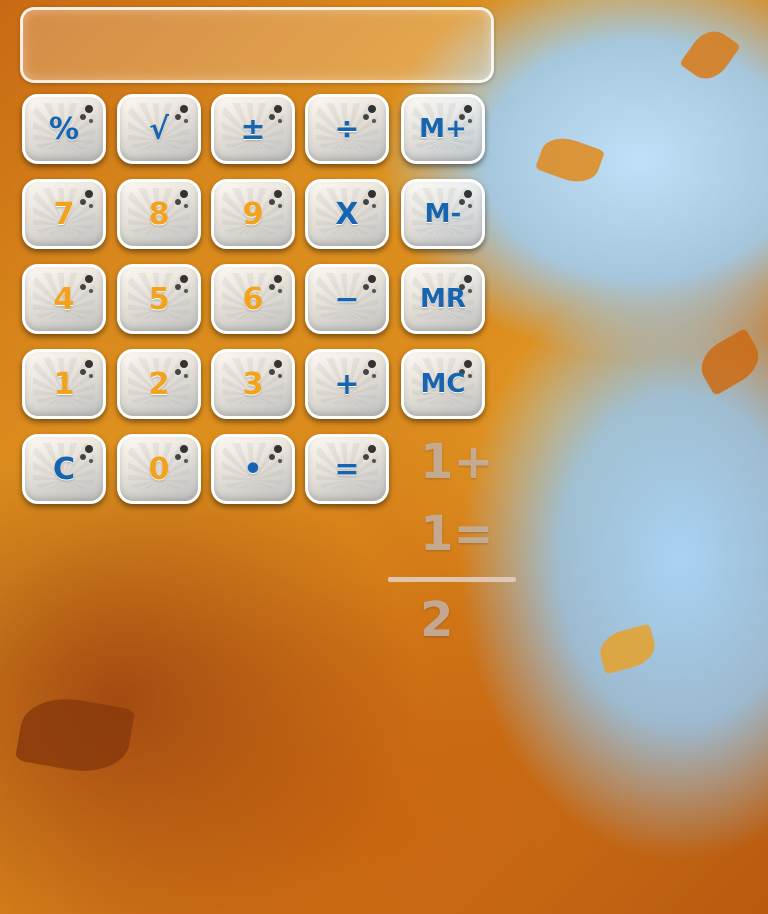 The image size is (768, 914). I want to click on plus-minus-button: ±, so click(253, 129).